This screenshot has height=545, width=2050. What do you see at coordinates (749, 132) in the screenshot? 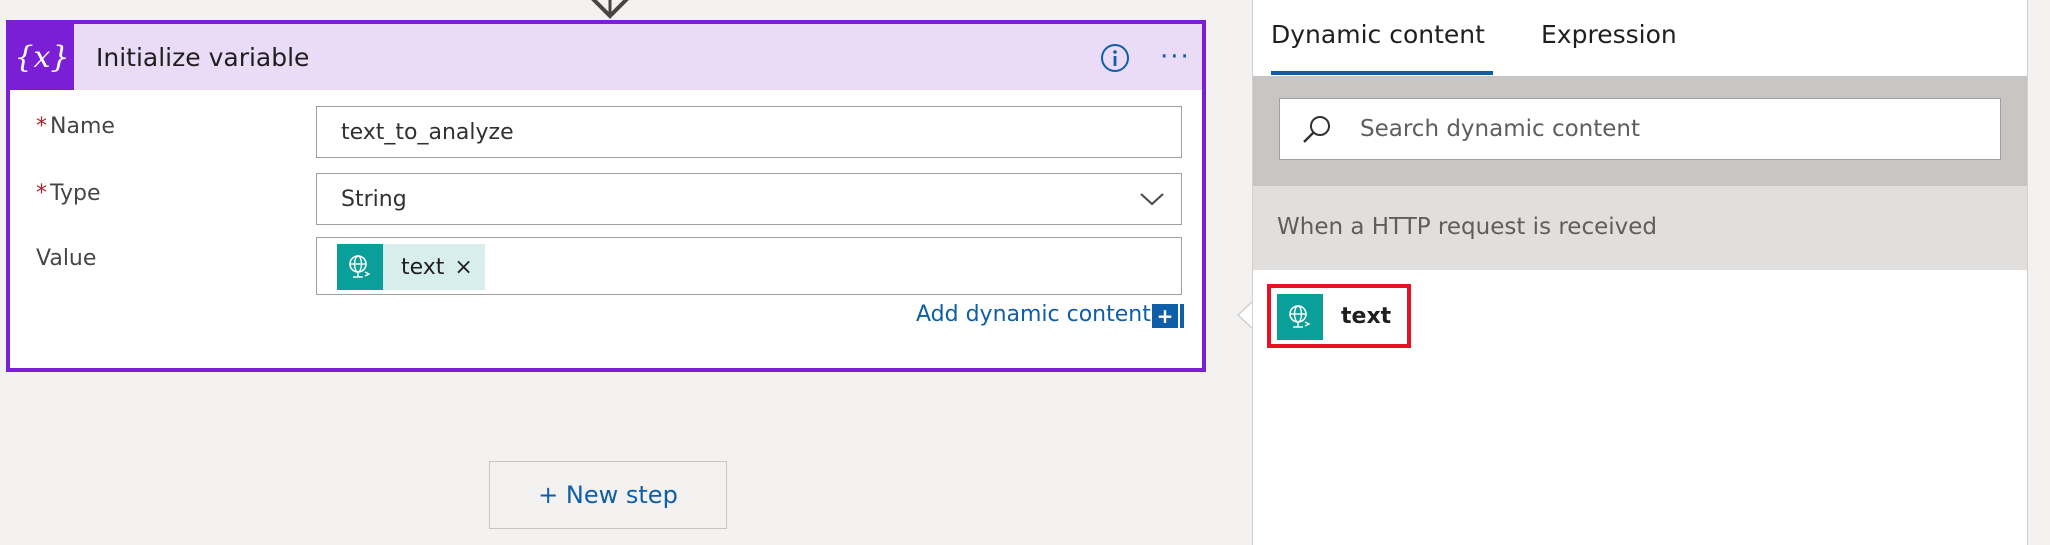
I see `name-input: text_to_analyze` at bounding box center [749, 132].